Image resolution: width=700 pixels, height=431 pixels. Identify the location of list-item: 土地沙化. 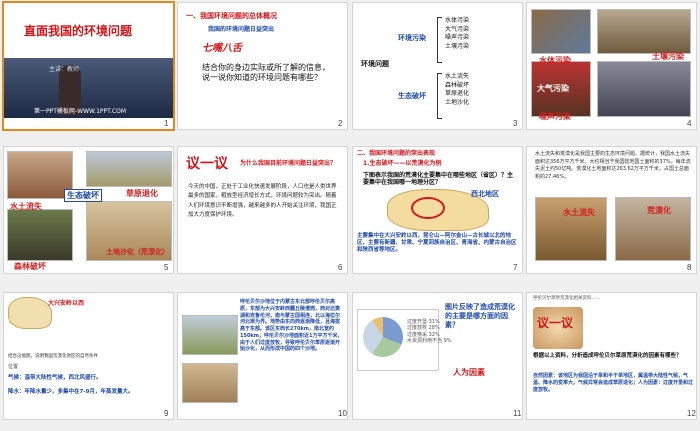
(457, 103).